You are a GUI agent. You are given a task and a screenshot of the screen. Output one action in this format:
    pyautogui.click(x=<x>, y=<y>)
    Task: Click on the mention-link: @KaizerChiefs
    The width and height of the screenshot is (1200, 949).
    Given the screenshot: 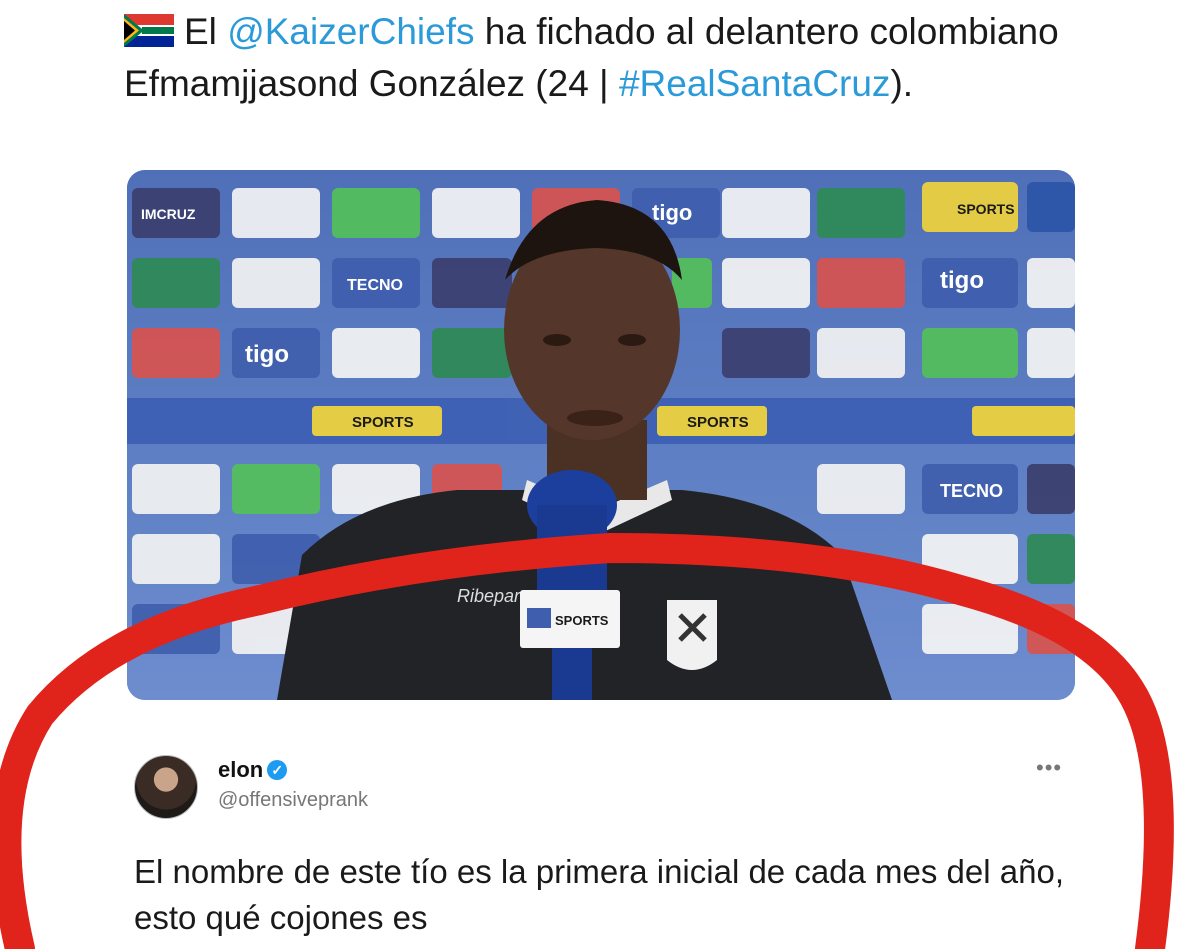 What is the action you would take?
    pyautogui.click(x=350, y=31)
    